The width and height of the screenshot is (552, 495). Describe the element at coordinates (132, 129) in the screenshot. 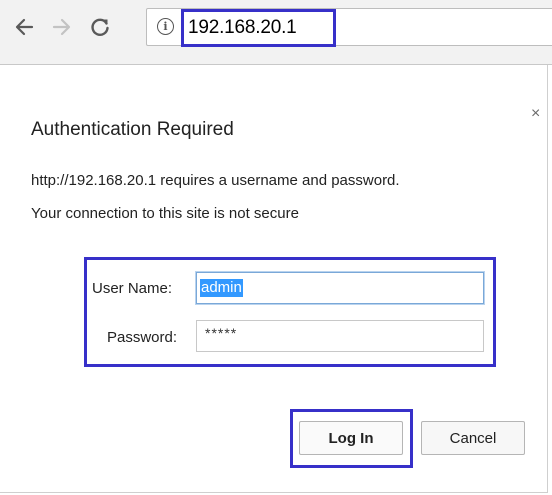

I see `dialog-title: Authentication Required` at that location.